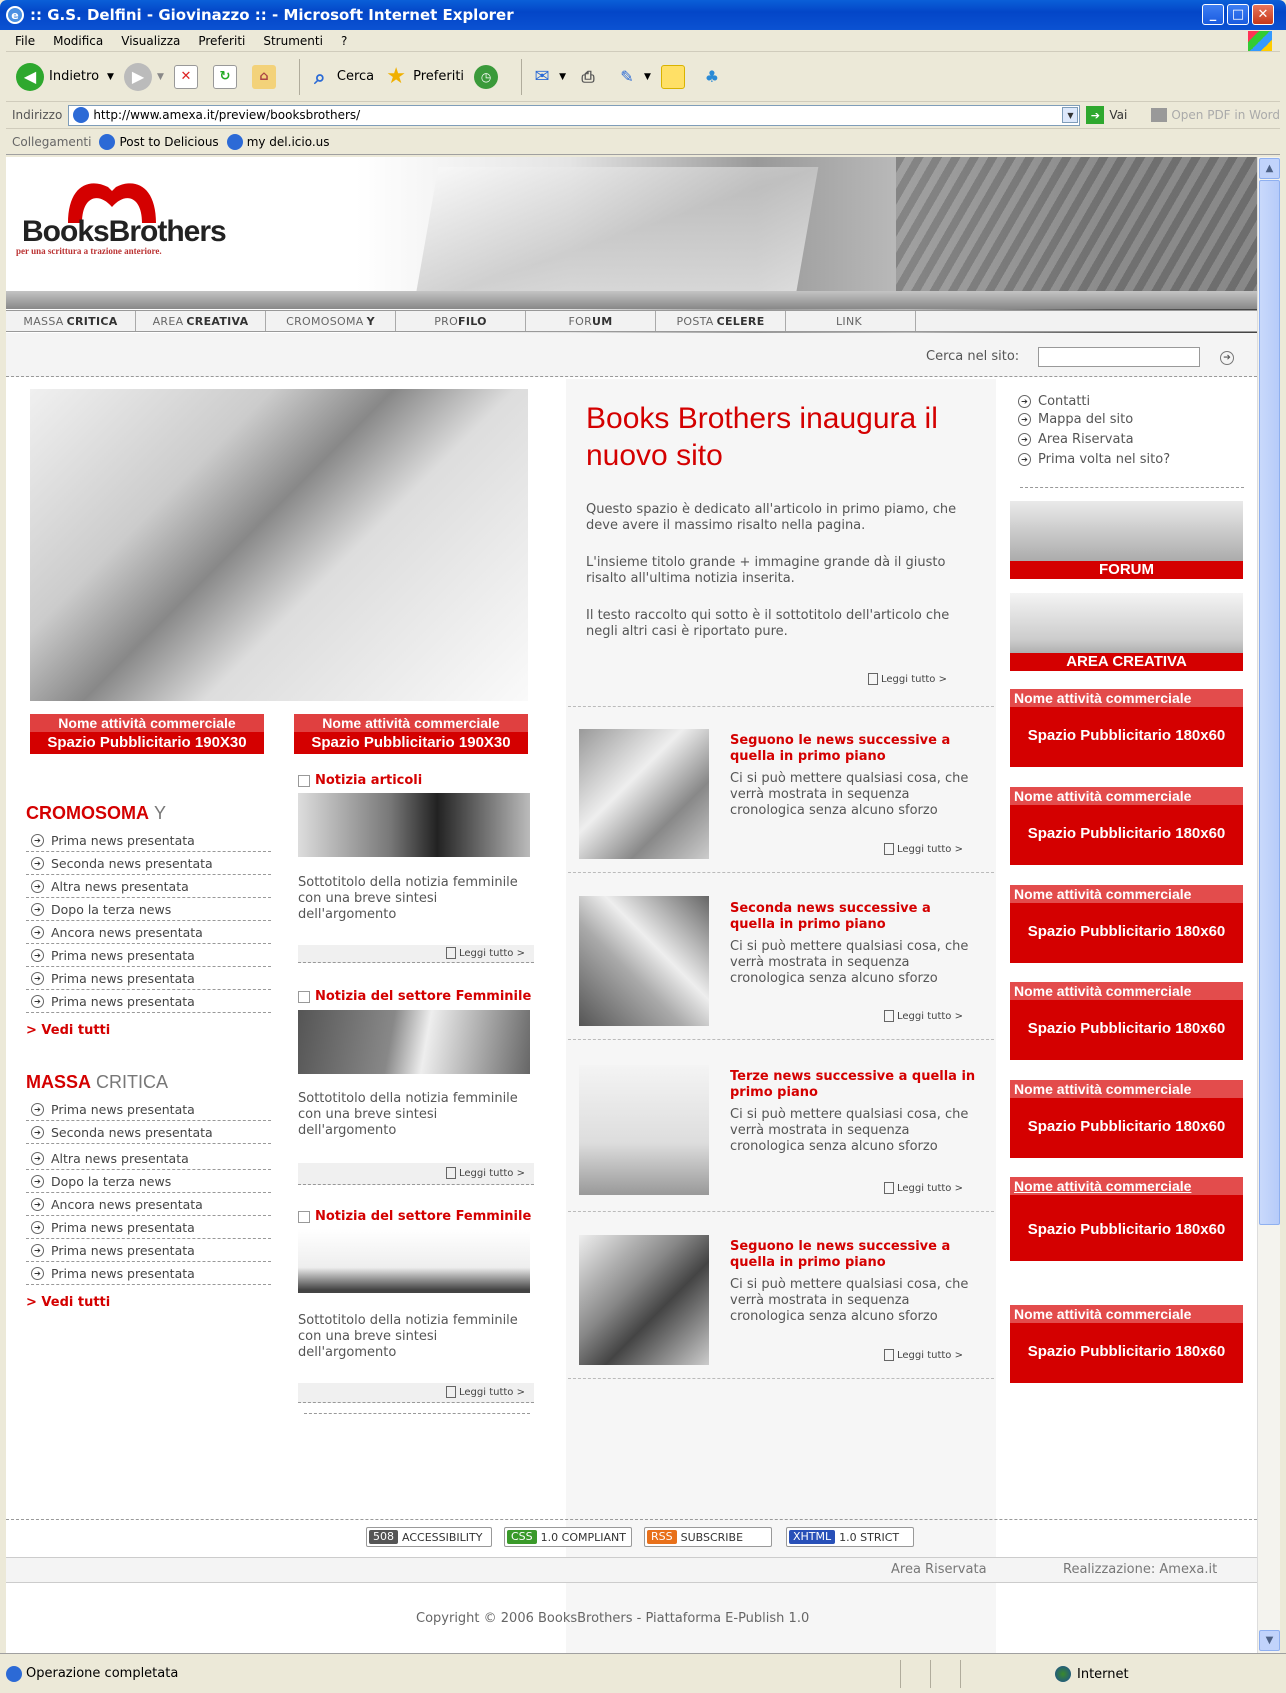  I want to click on link-my-delicious: my del.icio.us, so click(278, 141).